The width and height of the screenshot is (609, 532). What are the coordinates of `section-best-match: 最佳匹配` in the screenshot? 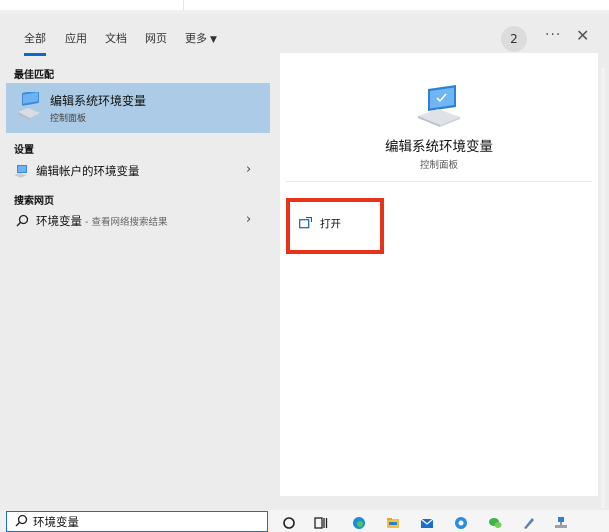 It's located at (34, 75).